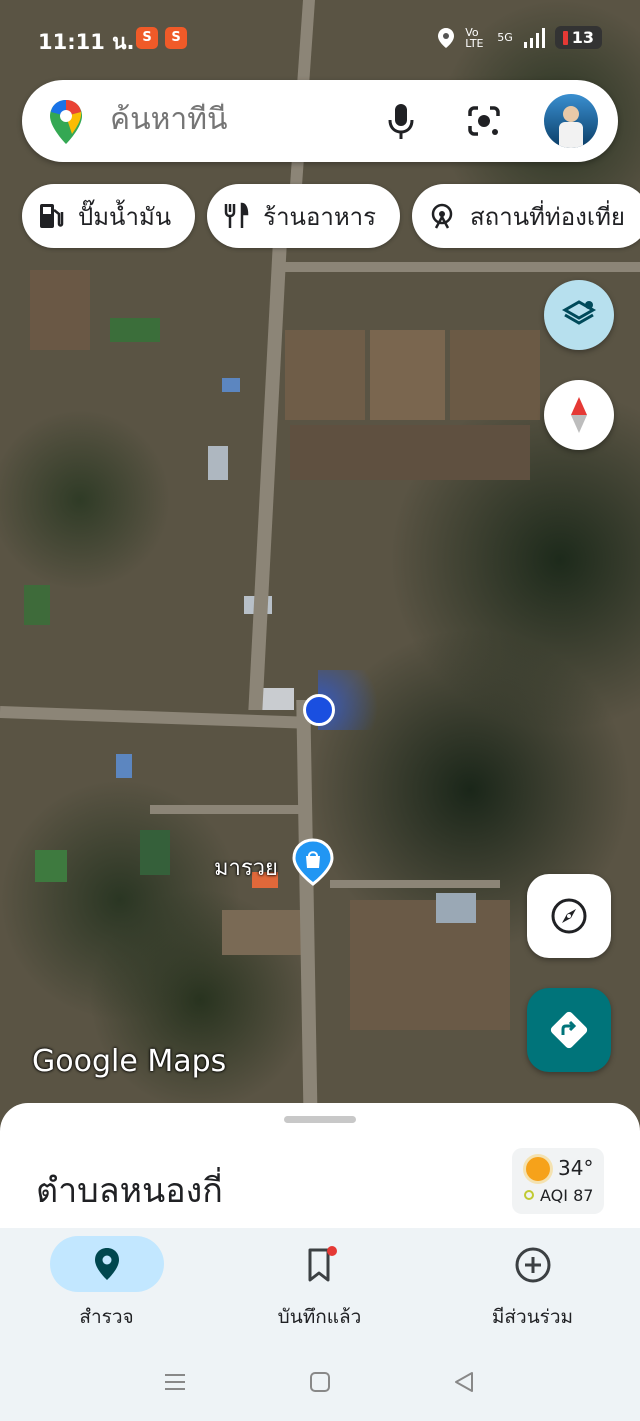 The width and height of the screenshot is (640, 1421). I want to click on place-label: มารวย, so click(246, 867).